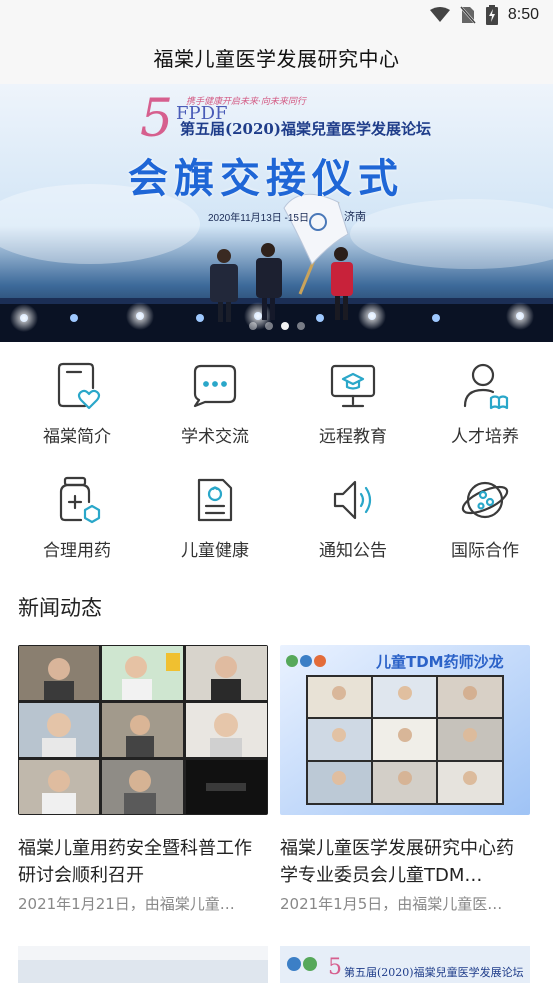 The width and height of the screenshot is (553, 983). Describe the element at coordinates (276, 326) in the screenshot. I see `carousel-indicators` at that location.